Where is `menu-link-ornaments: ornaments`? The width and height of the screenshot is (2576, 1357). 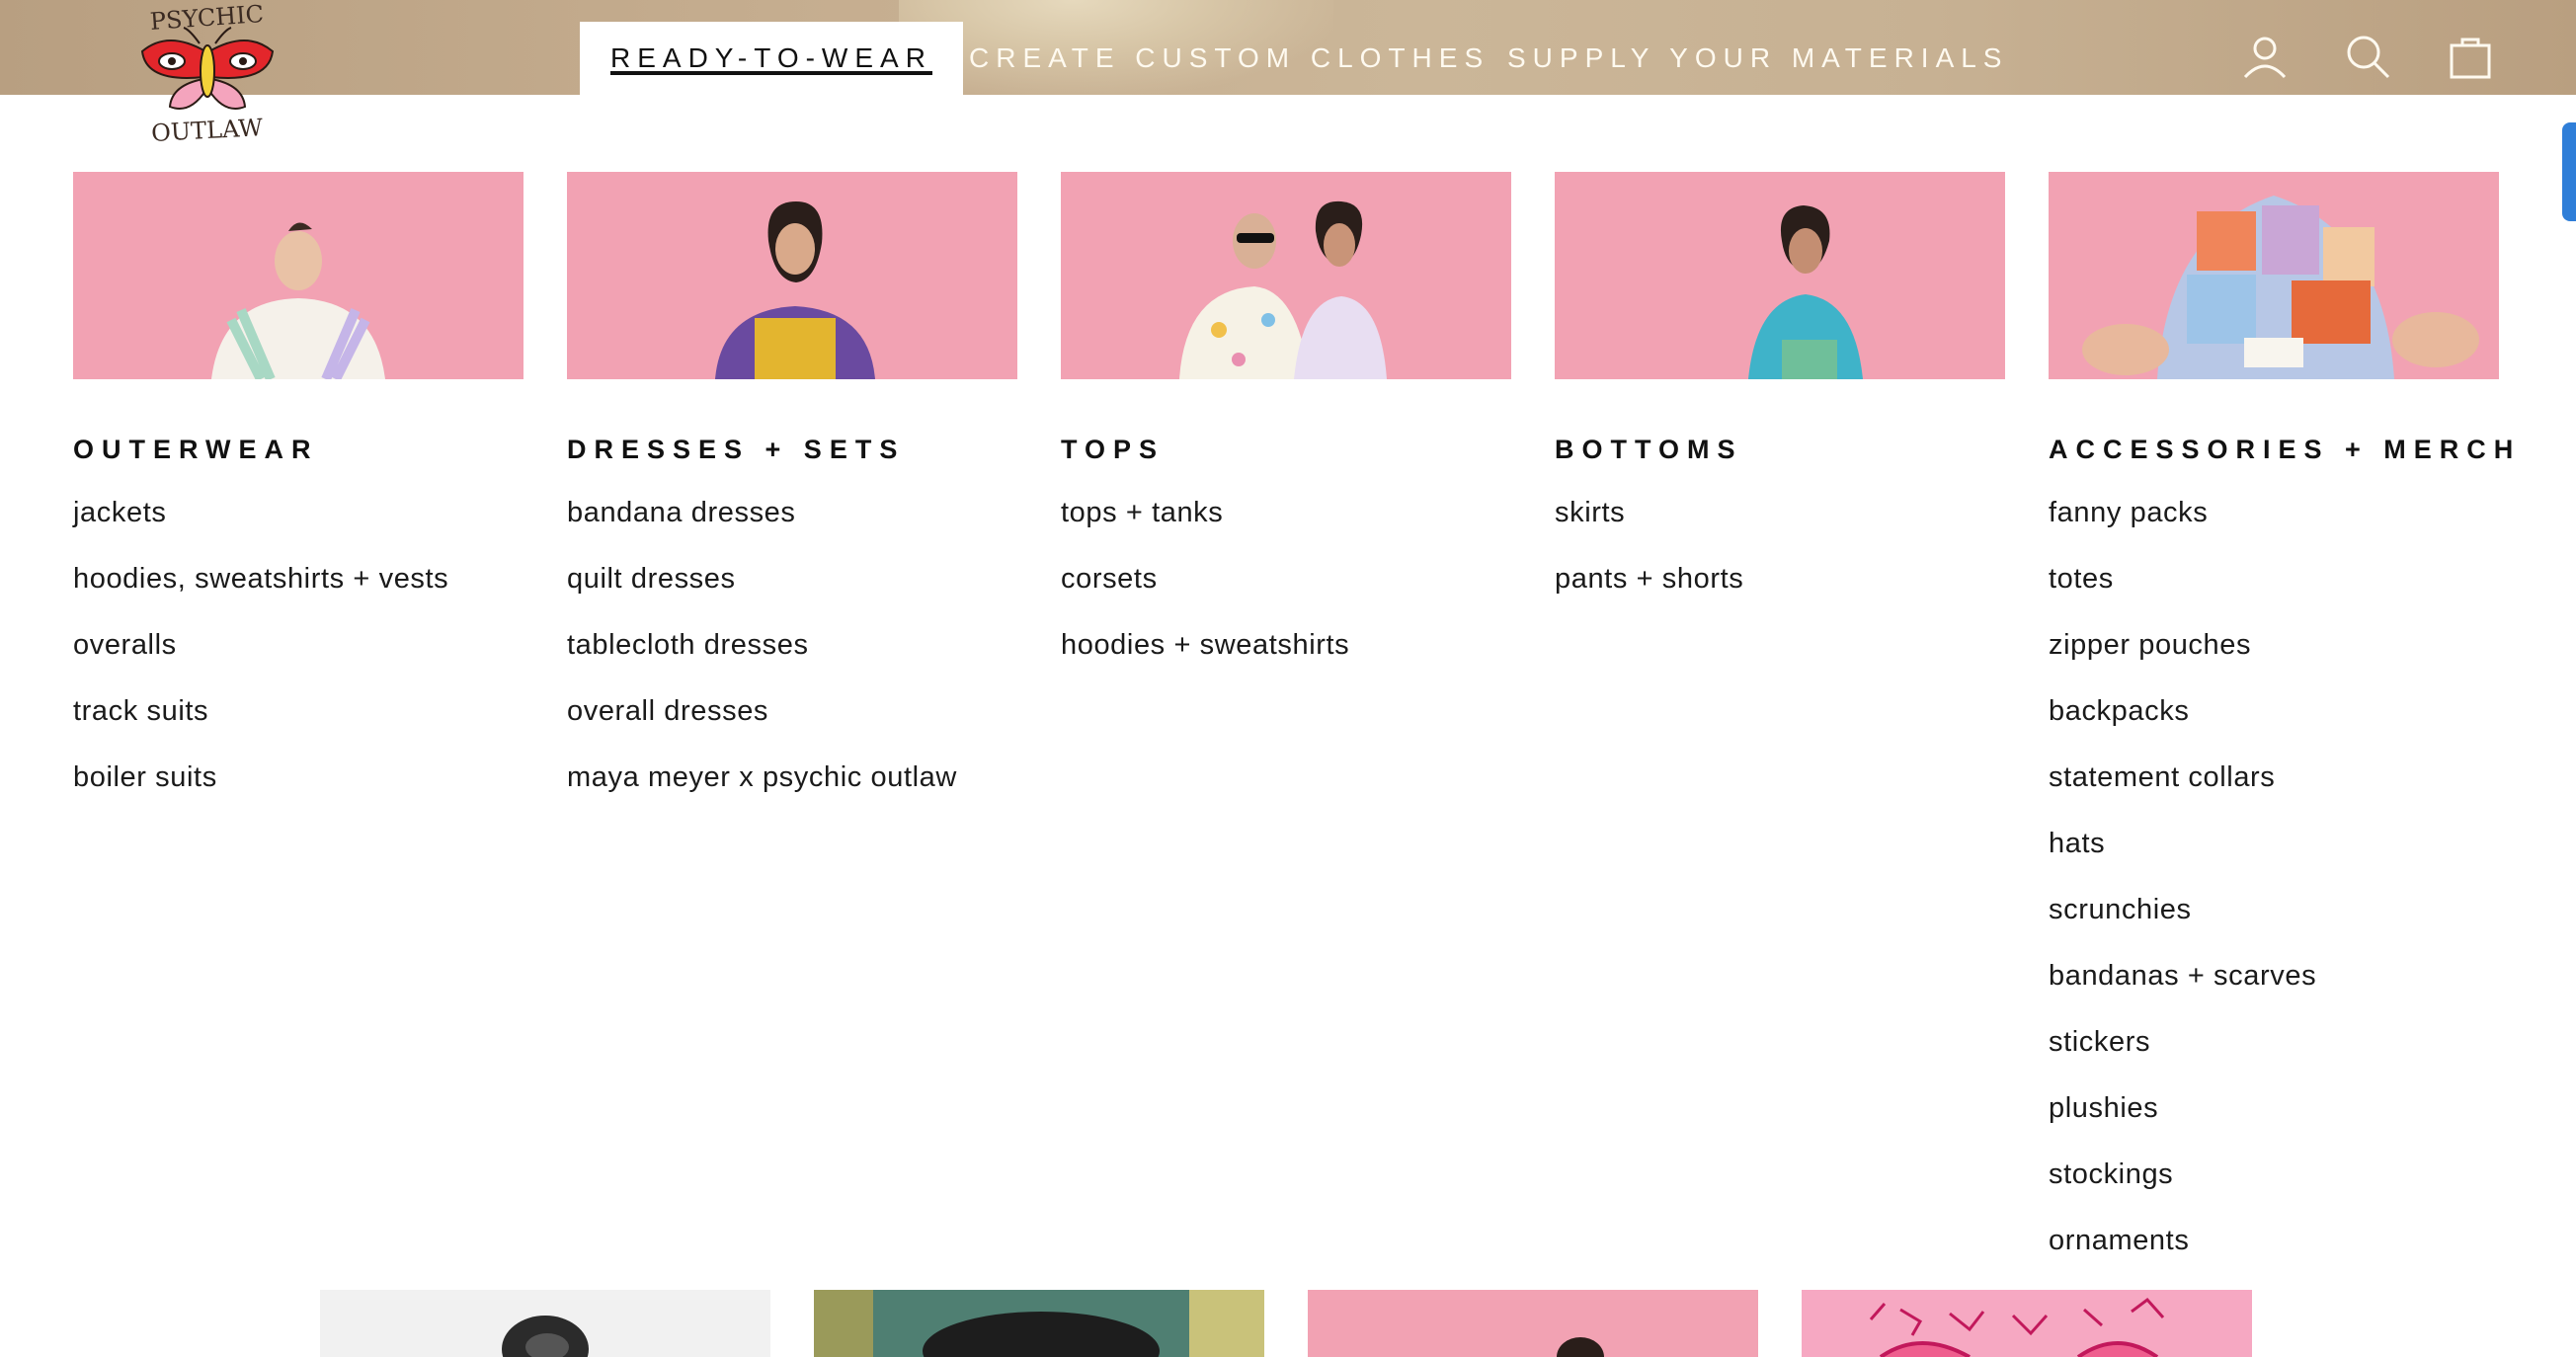
menu-link-ornaments: ornaments is located at coordinates (2182, 1255).